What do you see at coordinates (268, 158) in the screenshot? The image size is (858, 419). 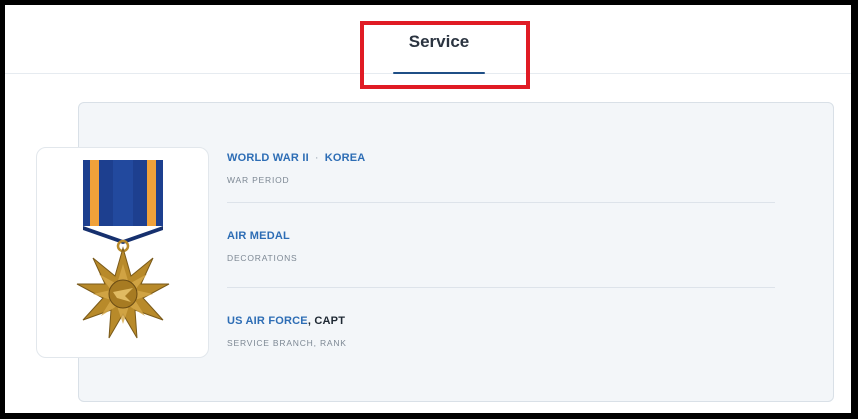 I see `war-link-ww2: WORLD WAR II` at bounding box center [268, 158].